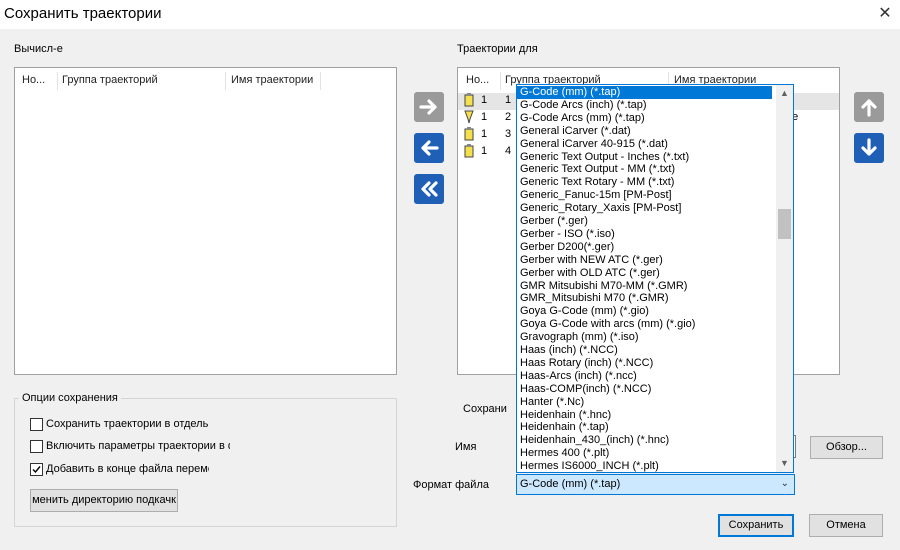 The height and width of the screenshot is (550, 900). Describe the element at coordinates (138, 446) in the screenshot. I see `include-params-label: Включить параметры траектории в ф` at that location.